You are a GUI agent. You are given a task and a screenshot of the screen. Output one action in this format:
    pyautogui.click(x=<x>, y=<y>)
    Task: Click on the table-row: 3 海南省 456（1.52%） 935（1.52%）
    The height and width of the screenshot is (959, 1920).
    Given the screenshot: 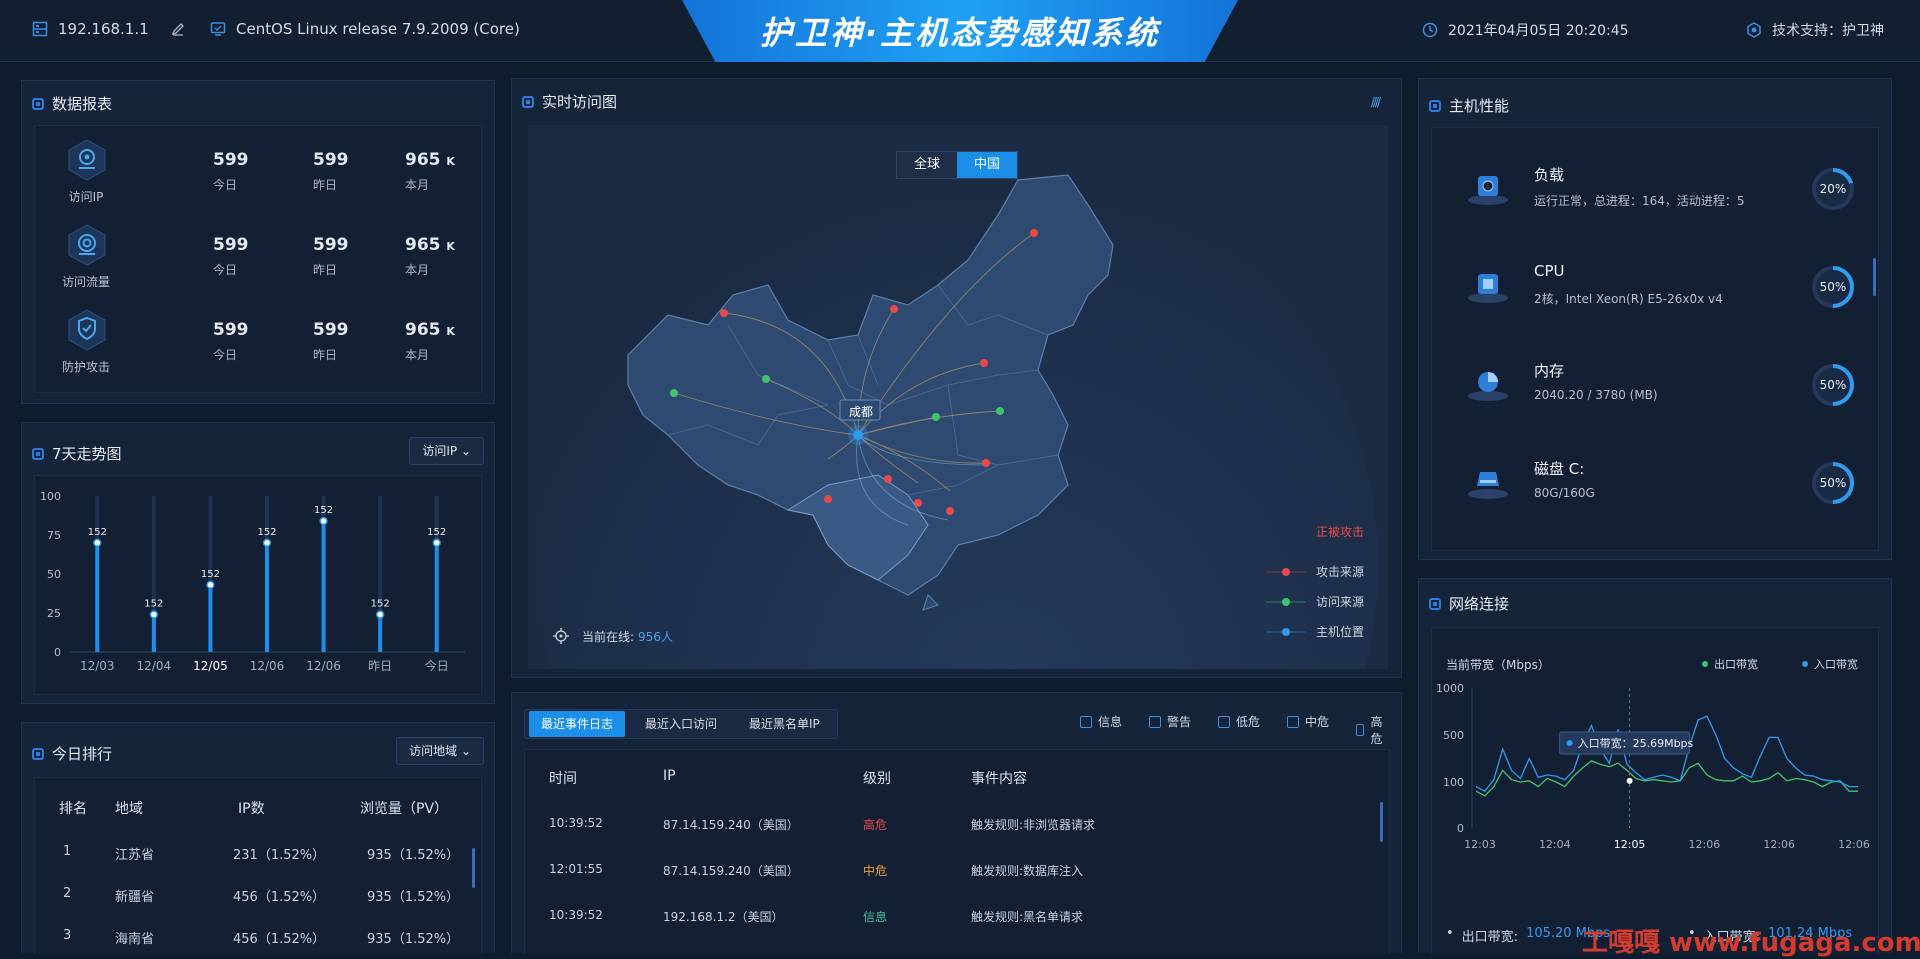 What is the action you would take?
    pyautogui.click(x=258, y=938)
    